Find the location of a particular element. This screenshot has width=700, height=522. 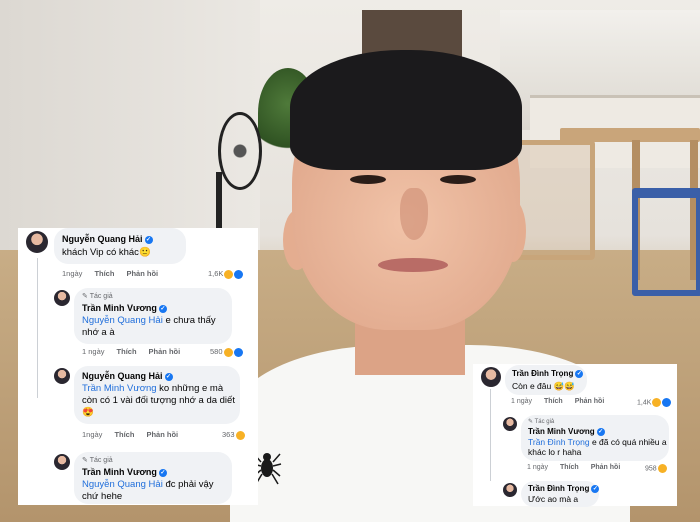

comment-bubble: Trần Đình Trọng ✓ Ước ao mà a is located at coordinates (560, 494).